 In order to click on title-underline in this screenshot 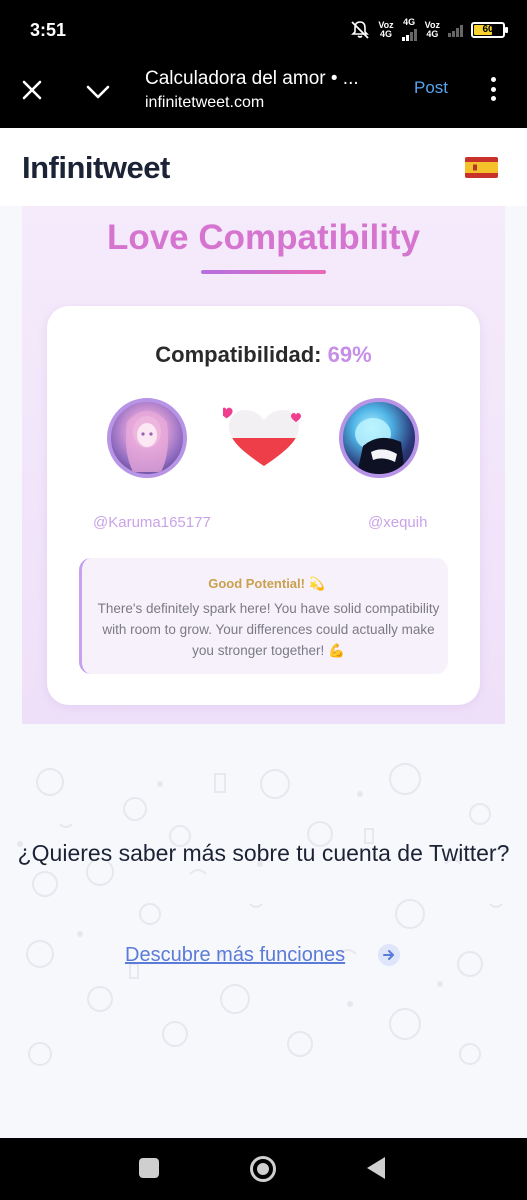, I will do `click(263, 272)`.